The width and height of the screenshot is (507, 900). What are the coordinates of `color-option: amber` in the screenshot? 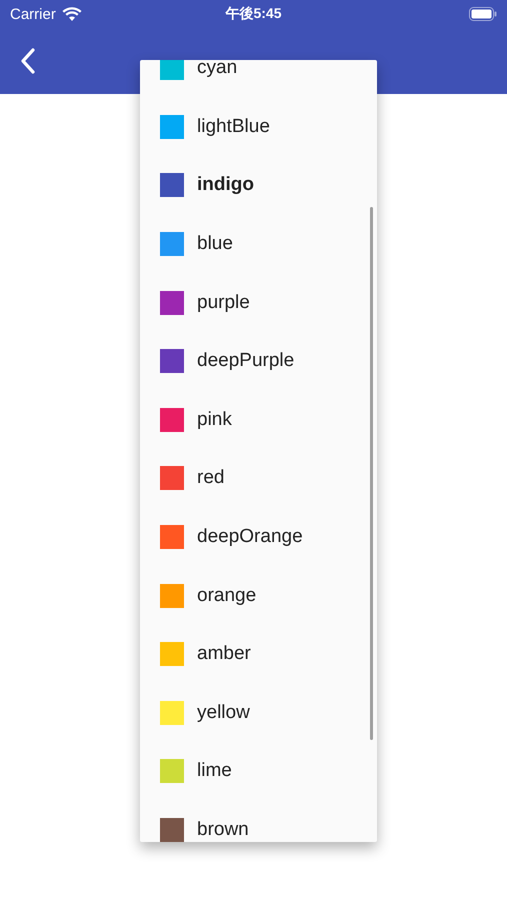 It's located at (258, 654).